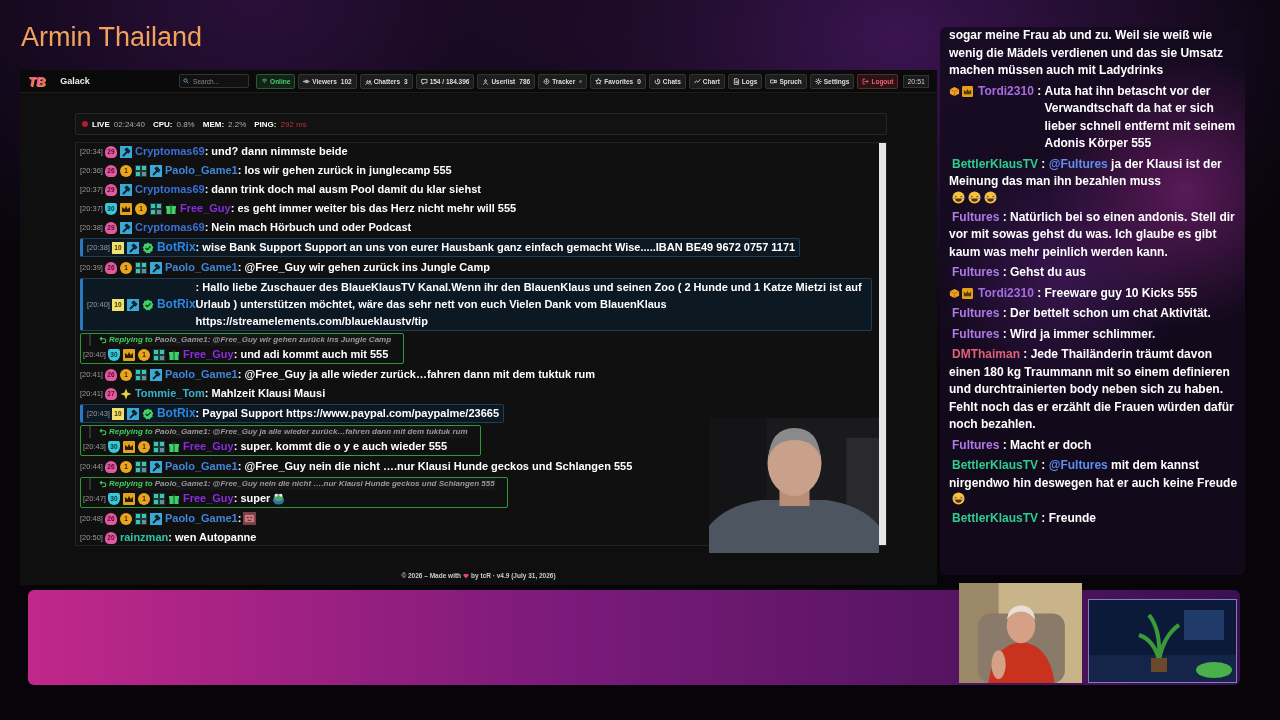 The height and width of the screenshot is (720, 1280). Describe the element at coordinates (344, 170) in the screenshot. I see `message-text: : los wir gehen zurück in junglecamp 555` at that location.